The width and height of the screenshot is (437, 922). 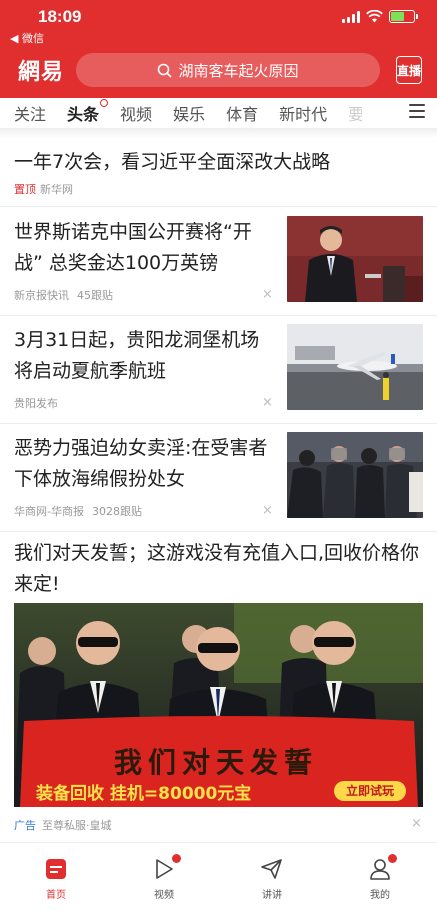 I want to click on ad-cta-button: 立即试玩, so click(x=370, y=791).